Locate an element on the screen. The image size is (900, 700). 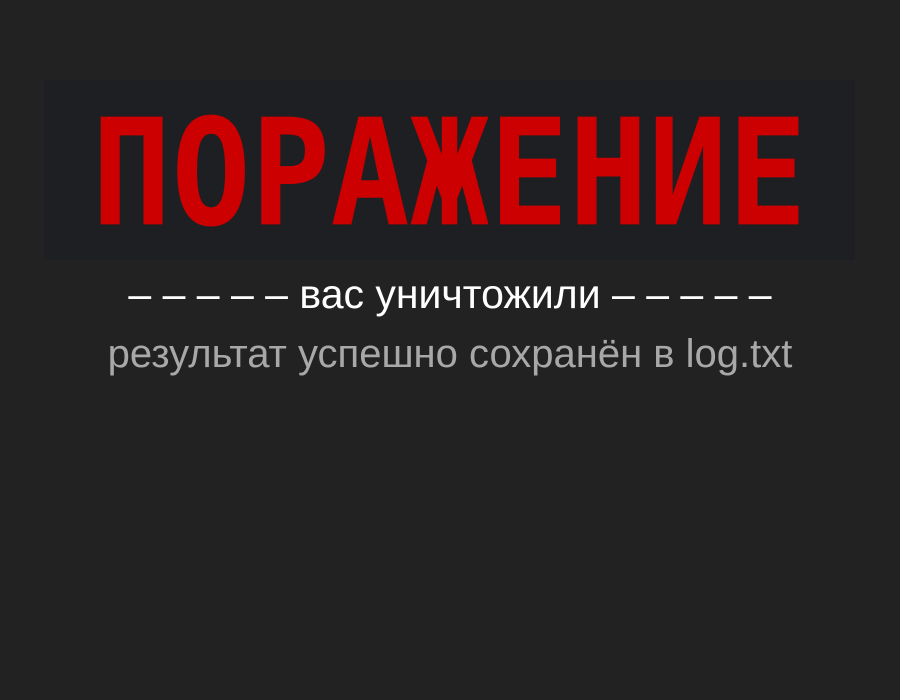
destroyed-message: – – – – – вас уничтожили – – – – – is located at coordinates (450, 294).